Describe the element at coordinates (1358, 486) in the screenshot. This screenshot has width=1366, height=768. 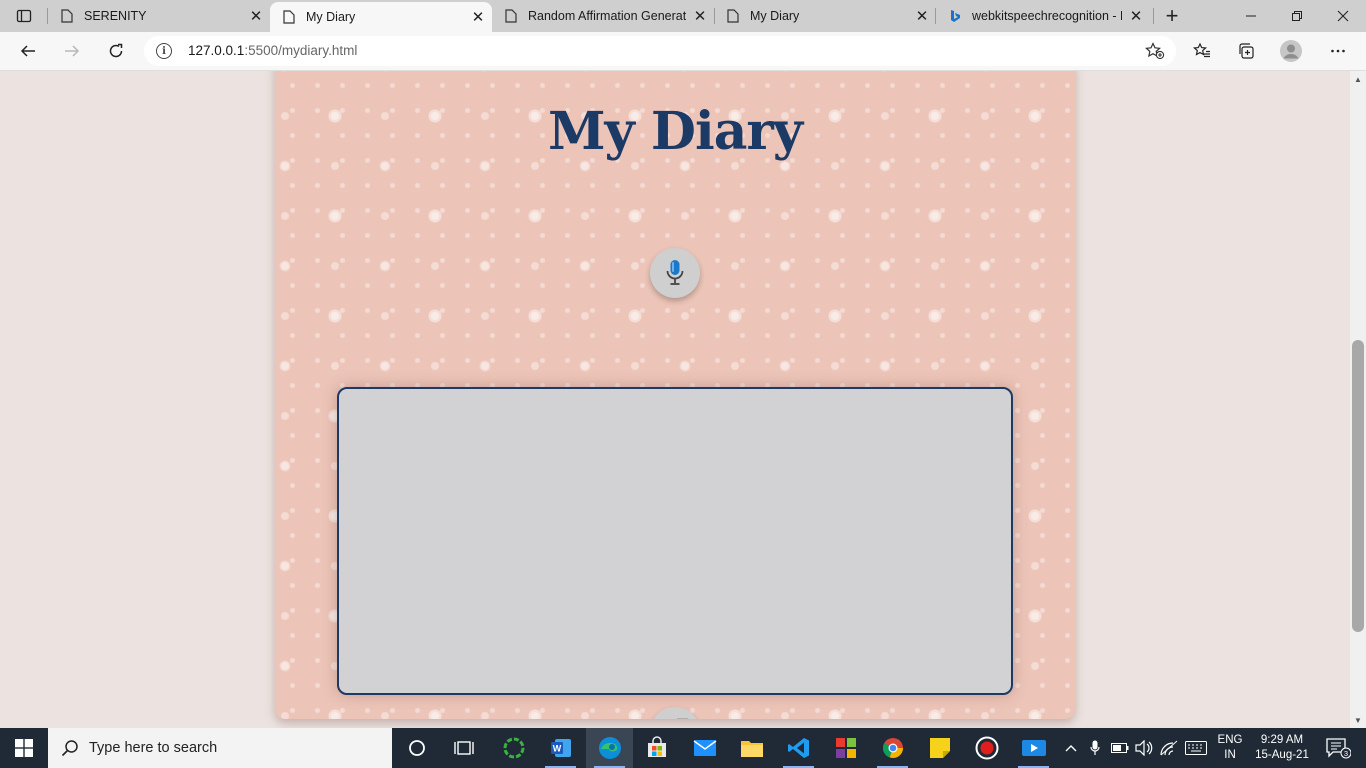
I see `scrollbar-thumb` at that location.